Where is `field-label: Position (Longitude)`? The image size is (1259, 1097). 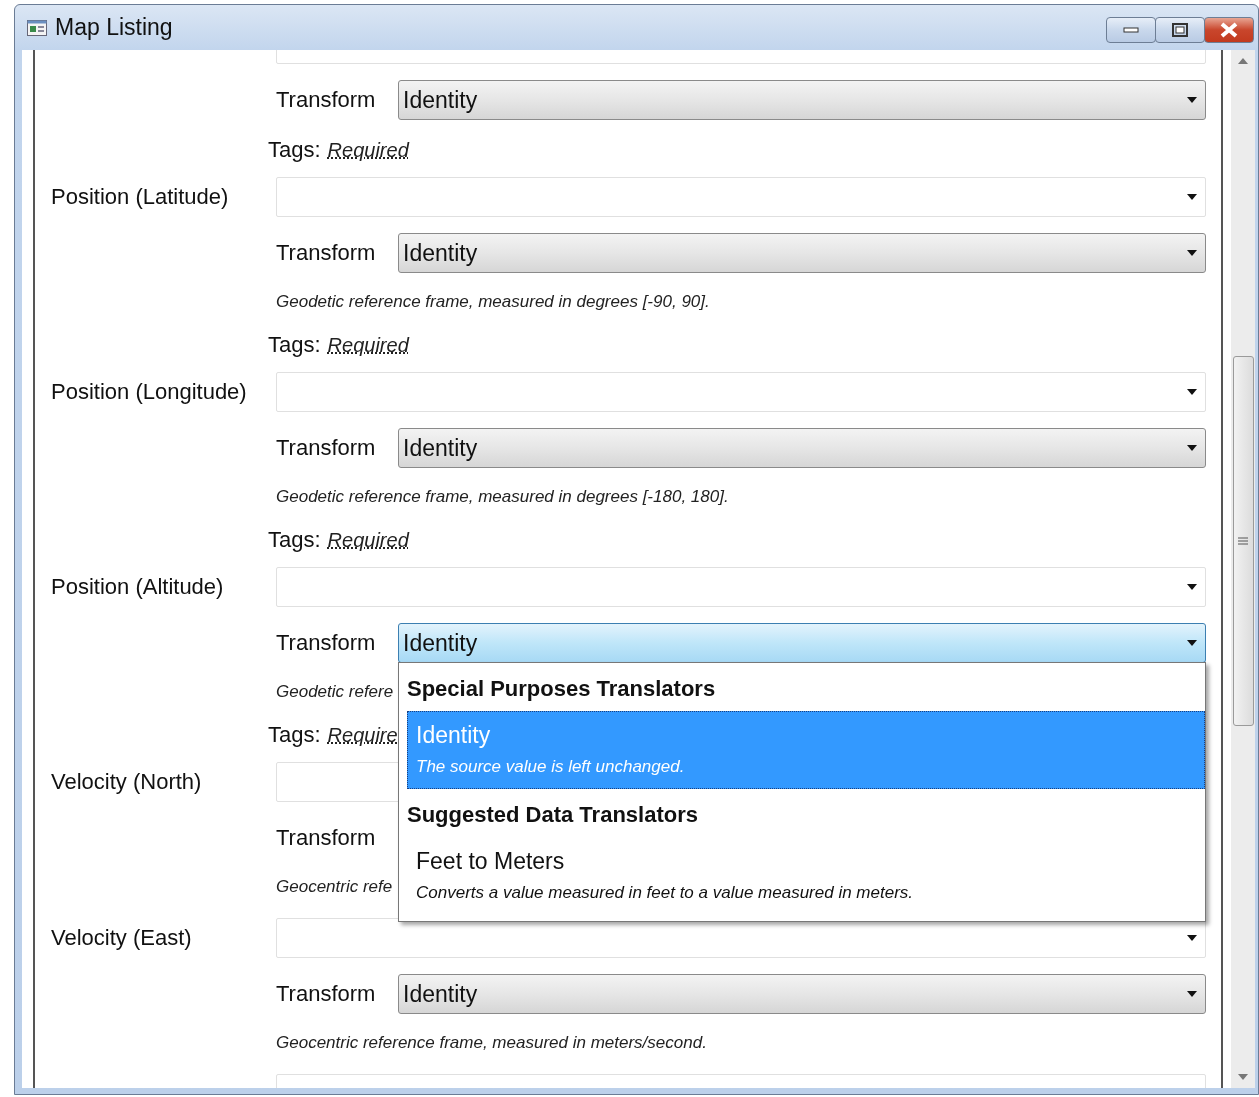 field-label: Position (Longitude) is located at coordinates (149, 392).